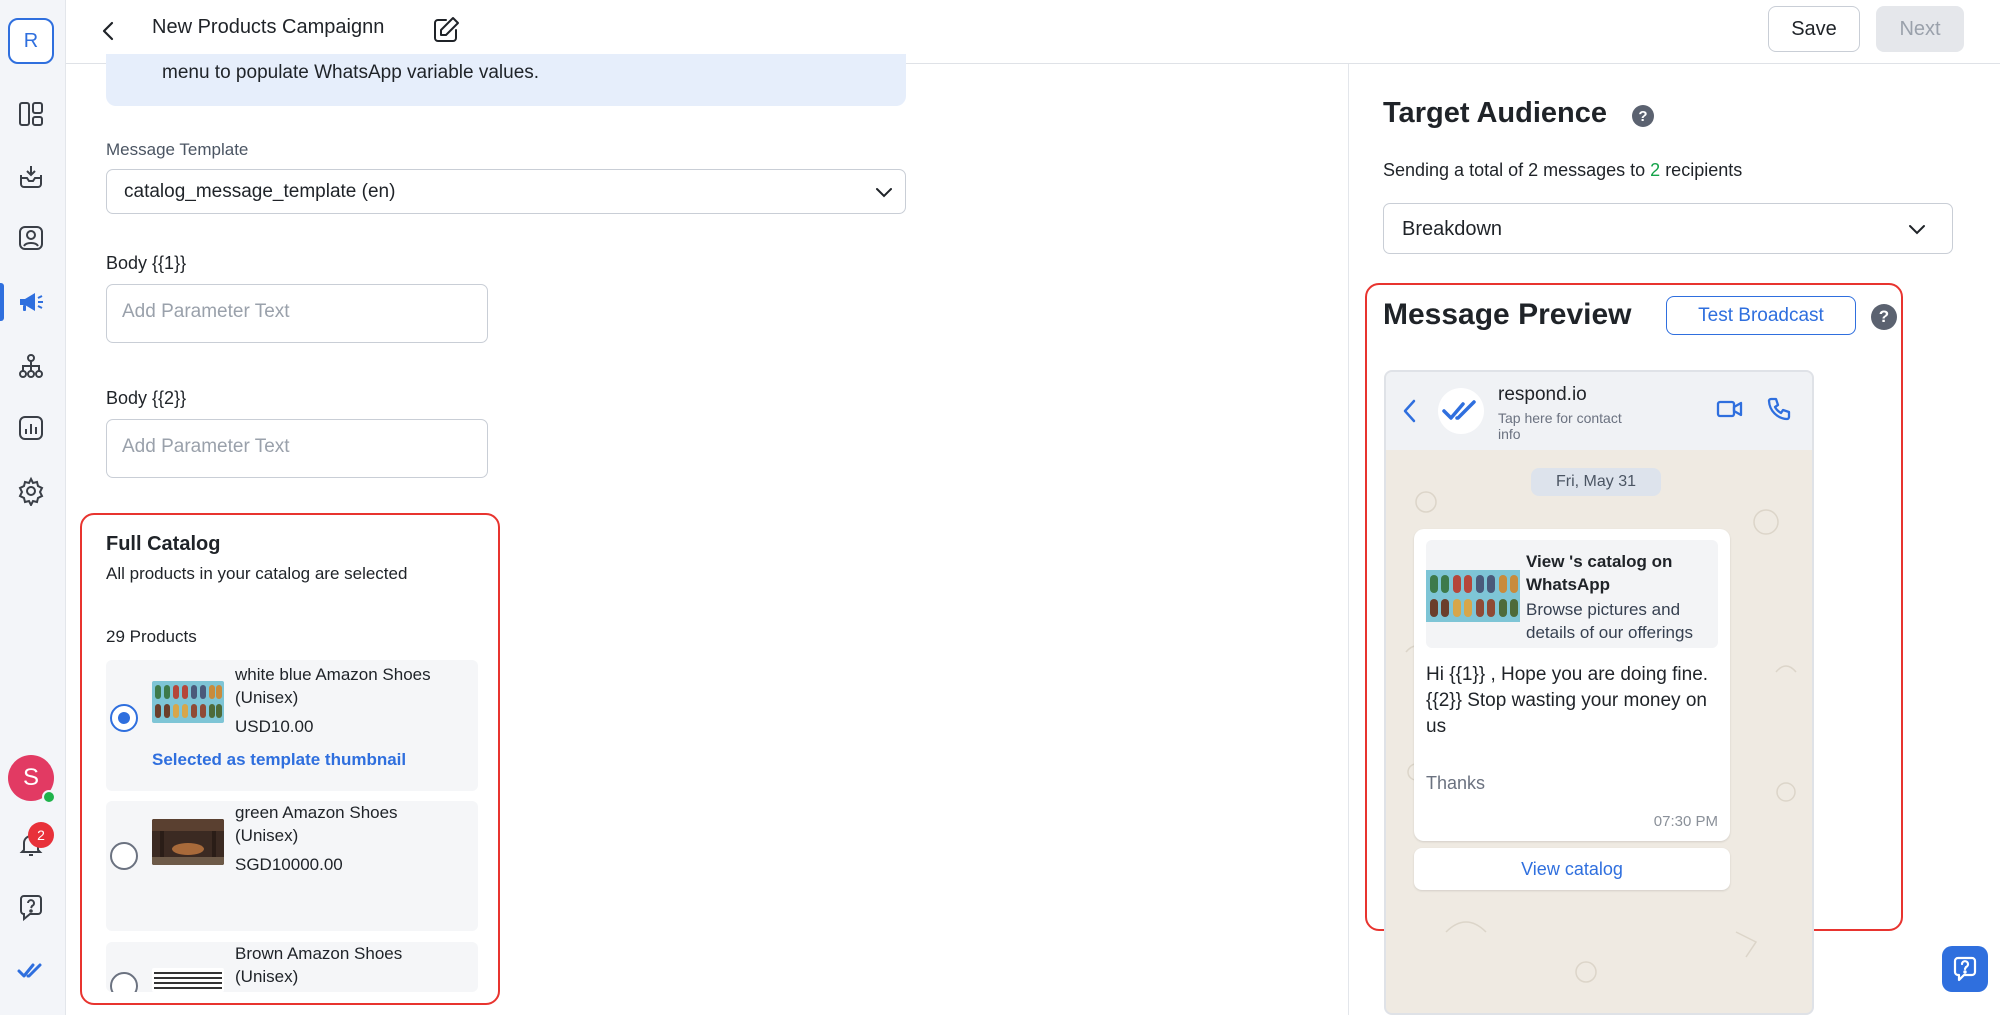 This screenshot has width=2000, height=1015. I want to click on message-preview-help-icon: ?, so click(1884, 317).